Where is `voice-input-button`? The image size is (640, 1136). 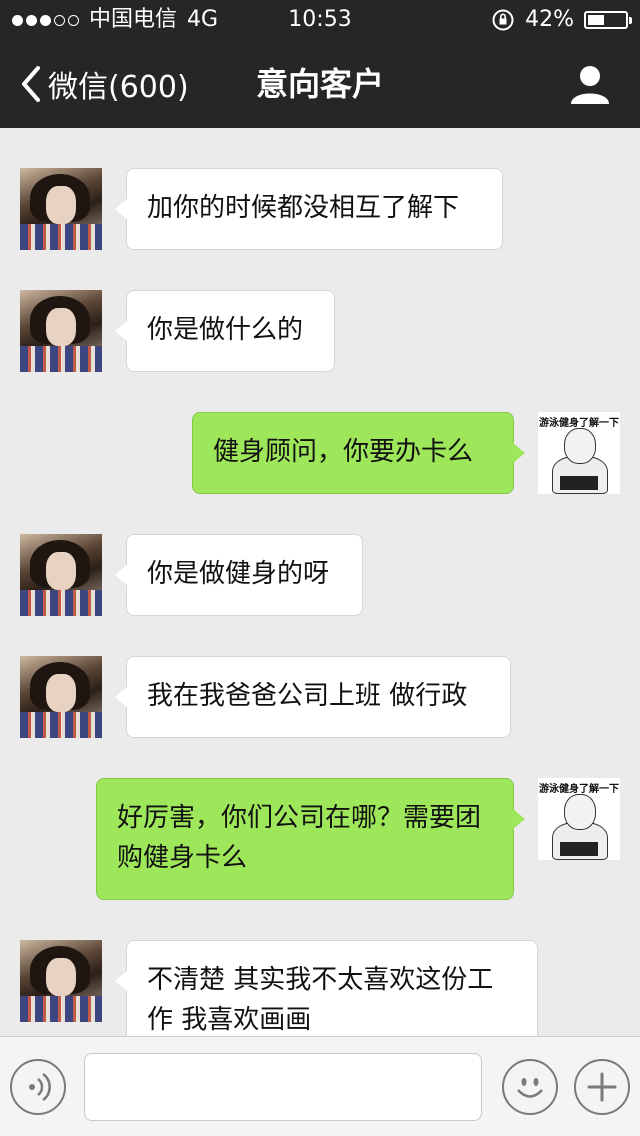 voice-input-button is located at coordinates (38, 1087).